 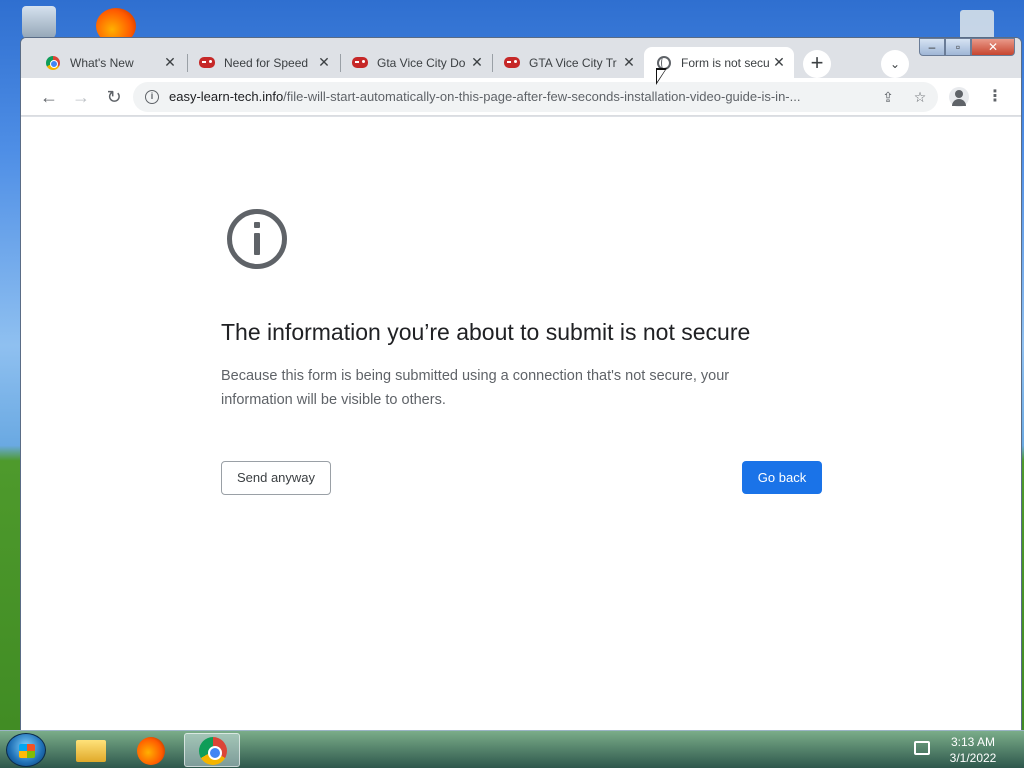 I want to click on info-circle-icon, so click(x=257, y=239).